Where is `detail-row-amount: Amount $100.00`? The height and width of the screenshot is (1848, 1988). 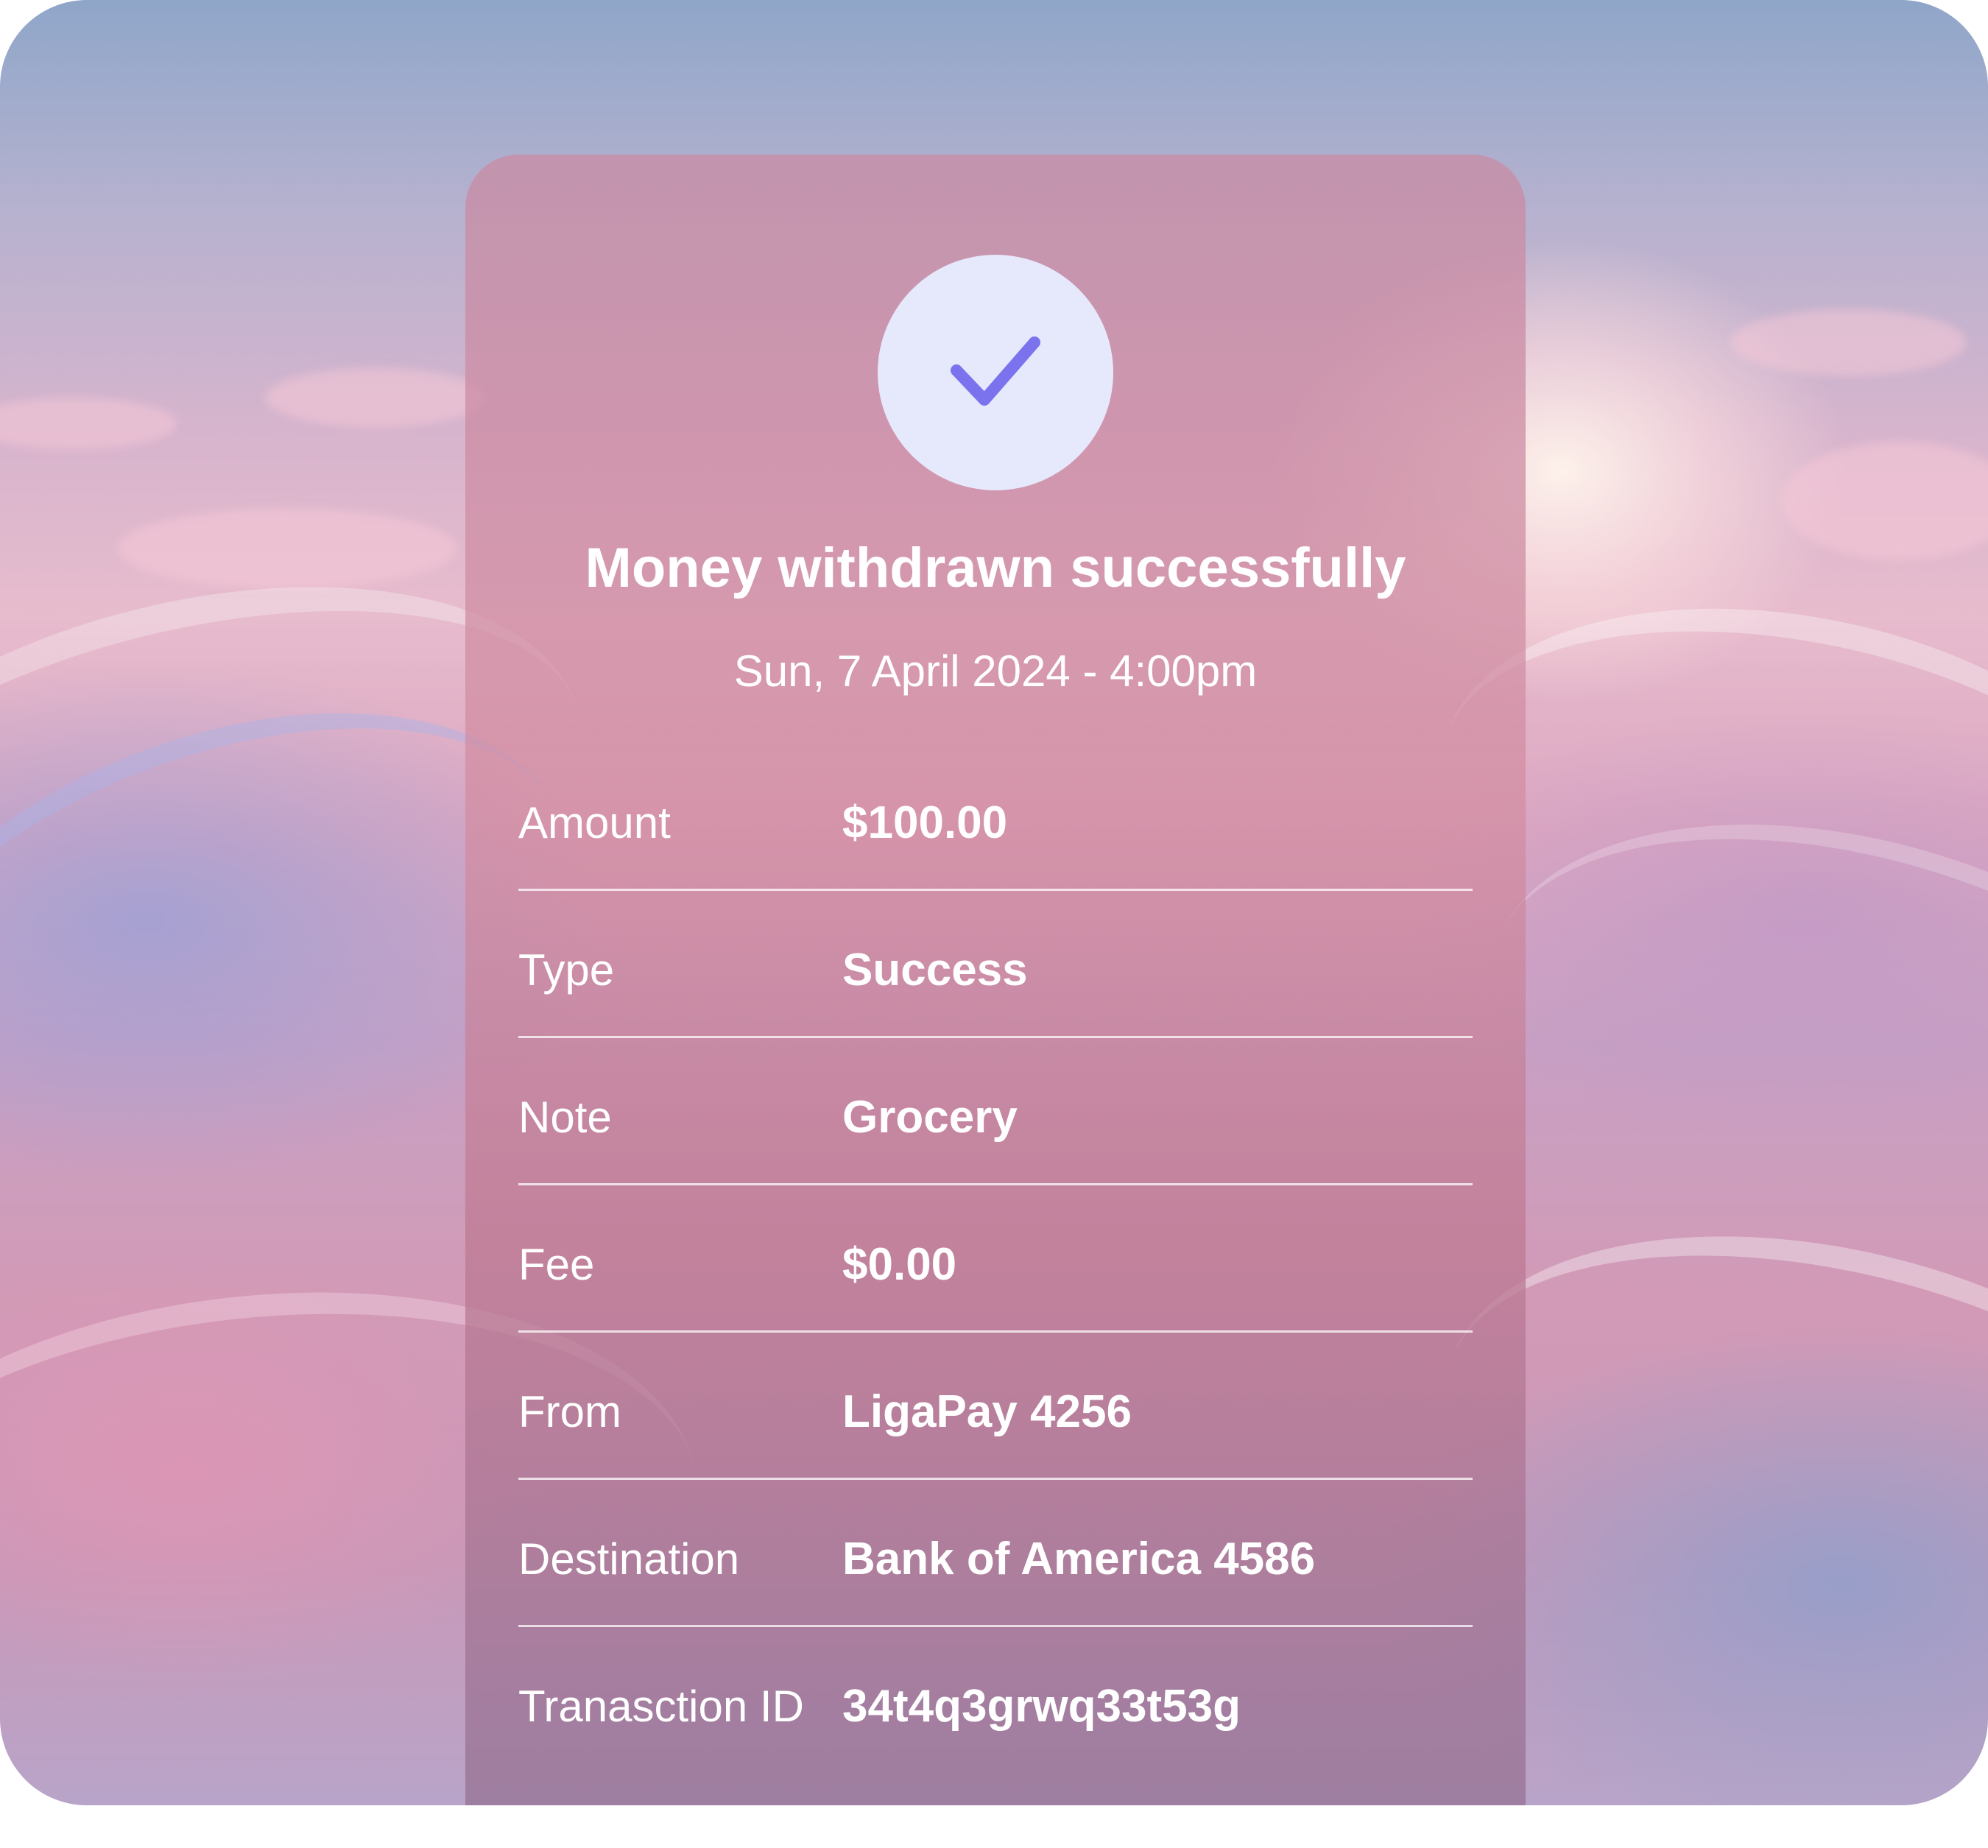 detail-row-amount: Amount $100.00 is located at coordinates (995, 817).